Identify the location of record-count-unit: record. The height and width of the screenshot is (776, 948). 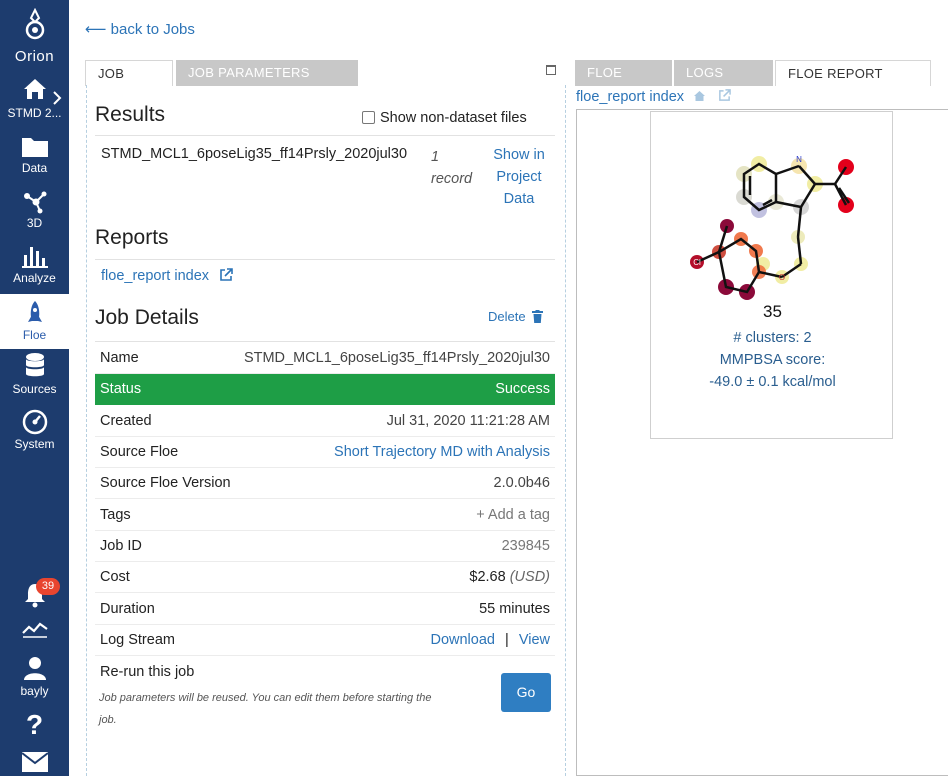
(452, 179).